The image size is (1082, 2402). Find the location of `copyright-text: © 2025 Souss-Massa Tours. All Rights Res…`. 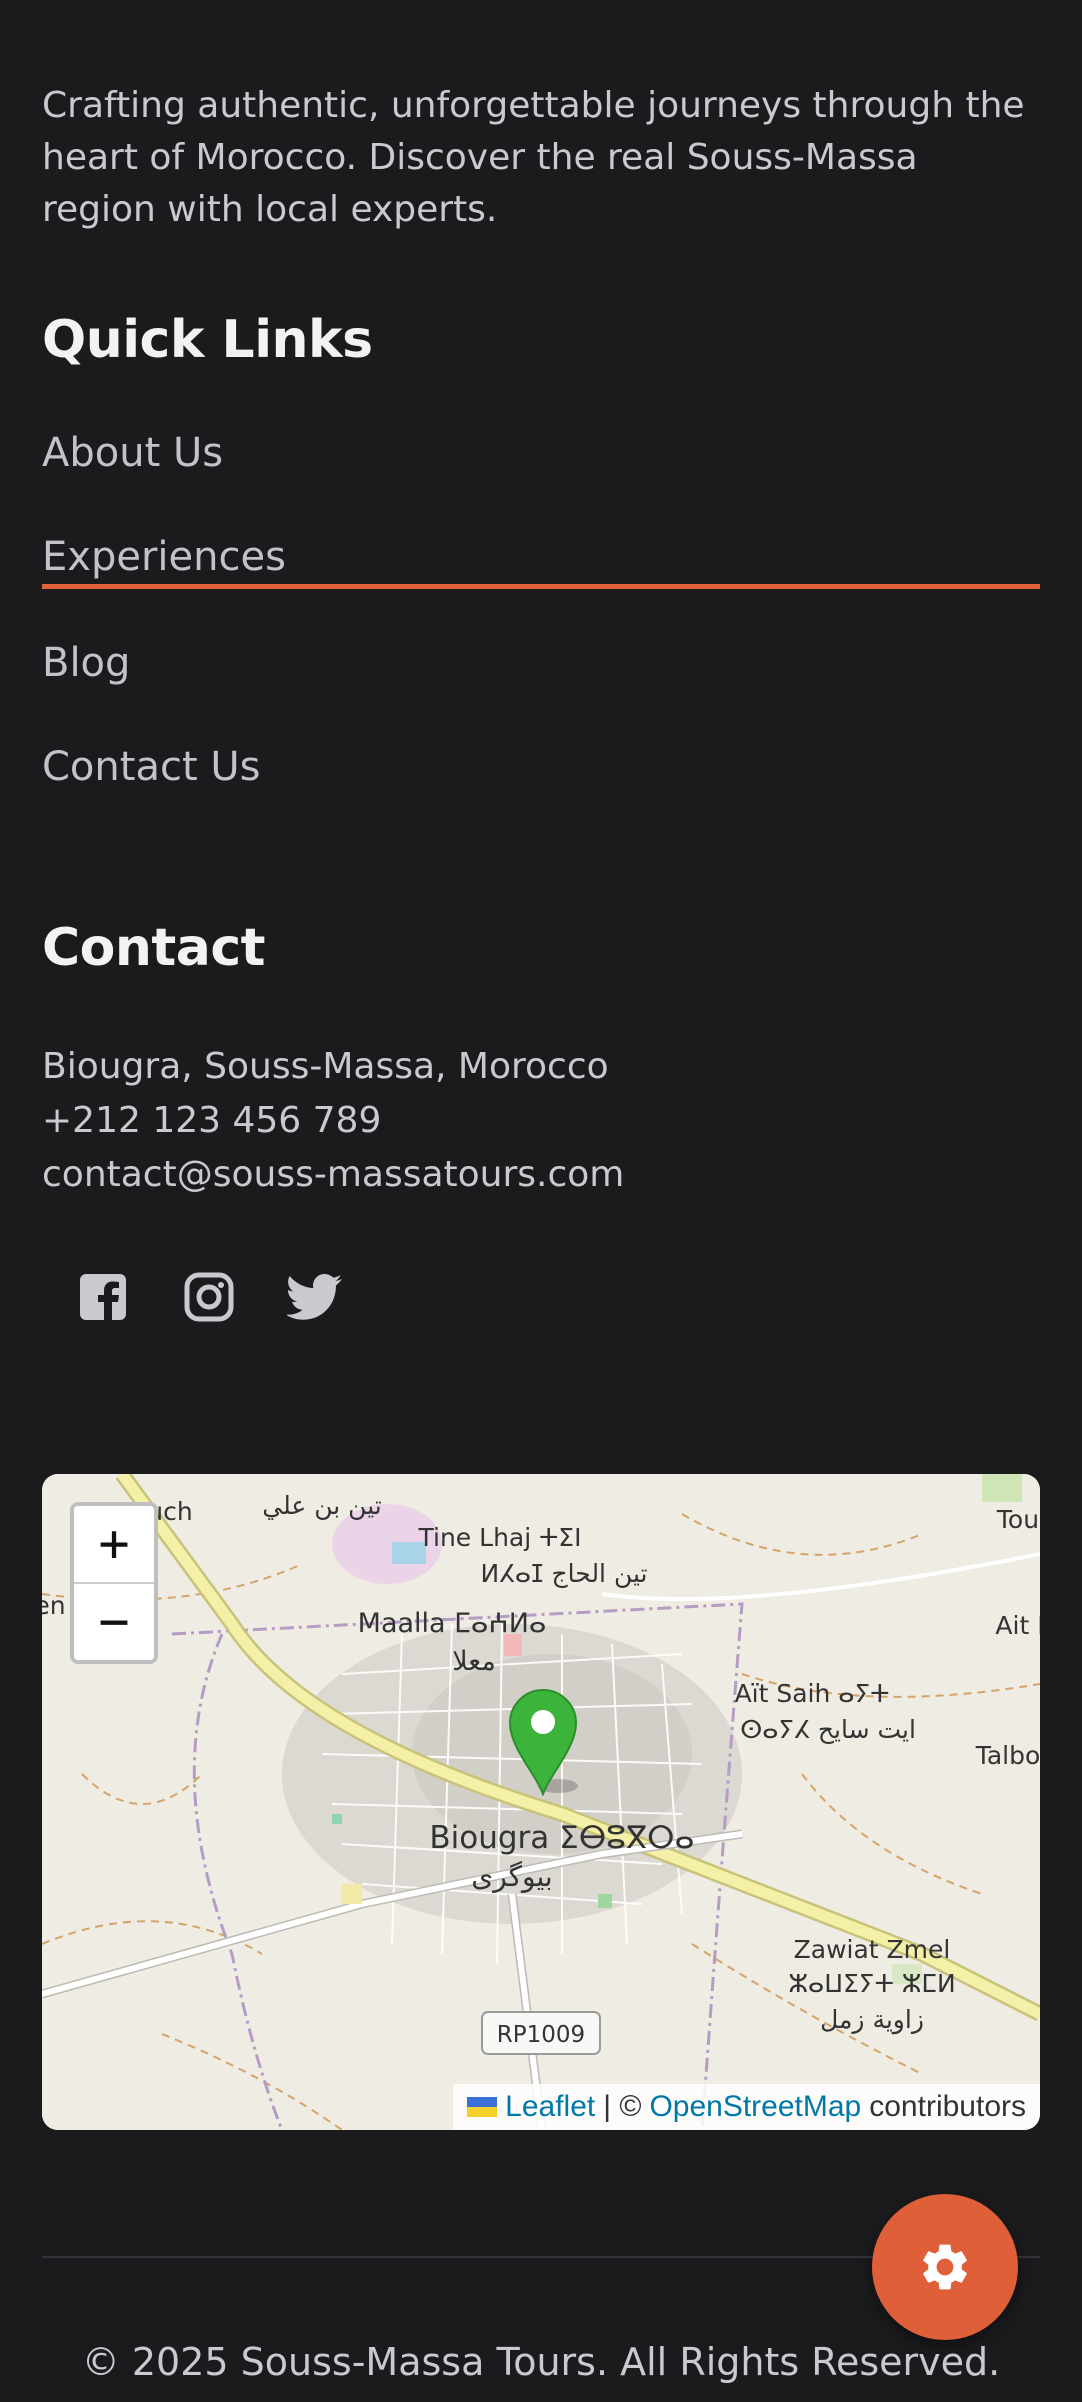

copyright-text: © 2025 Souss-Massa Tours. All Rights Res… is located at coordinates (541, 2362).